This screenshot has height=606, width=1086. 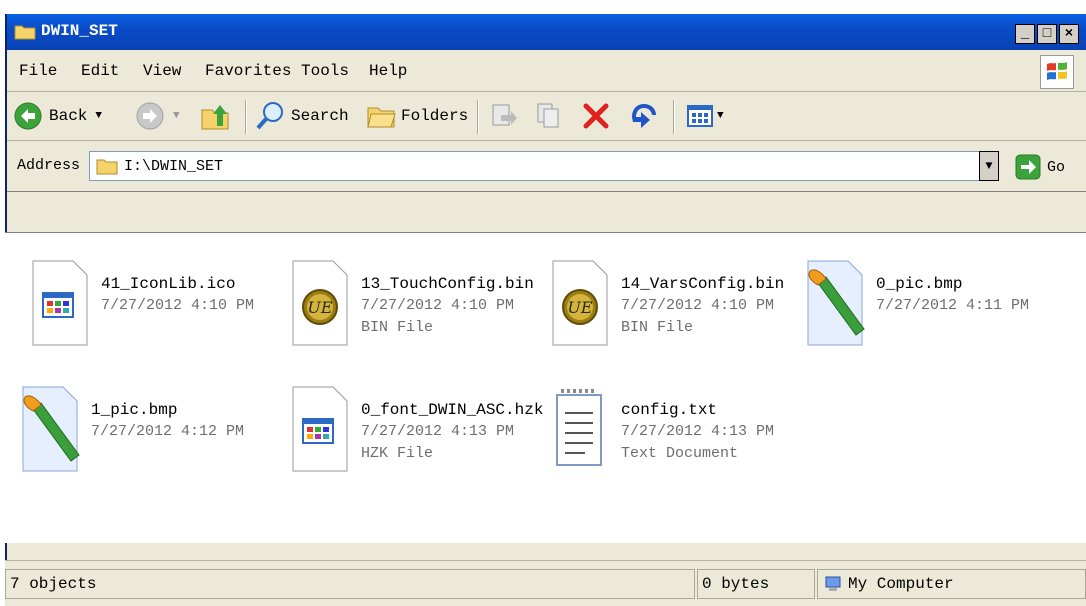 What do you see at coordinates (833, 583) in the screenshot?
I see `my-computer-icon` at bounding box center [833, 583].